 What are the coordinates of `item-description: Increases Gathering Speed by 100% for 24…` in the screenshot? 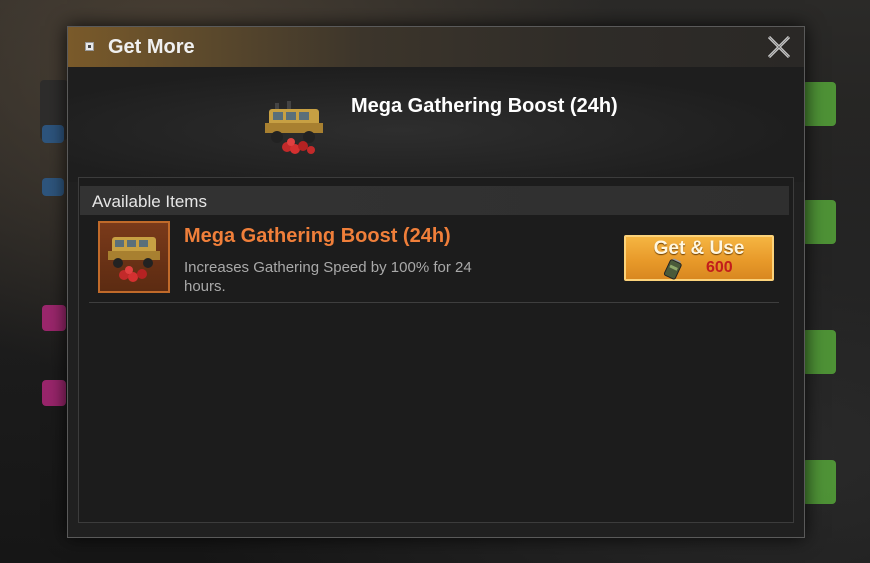 It's located at (328, 277).